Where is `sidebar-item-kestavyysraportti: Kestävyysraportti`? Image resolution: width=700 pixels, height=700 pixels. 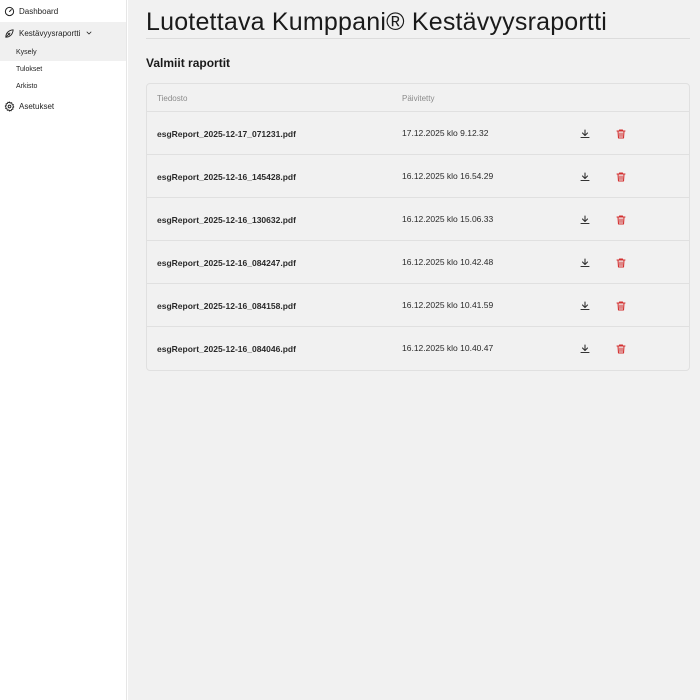 sidebar-item-kestavyysraportti: Kestävyysraportti is located at coordinates (63, 33).